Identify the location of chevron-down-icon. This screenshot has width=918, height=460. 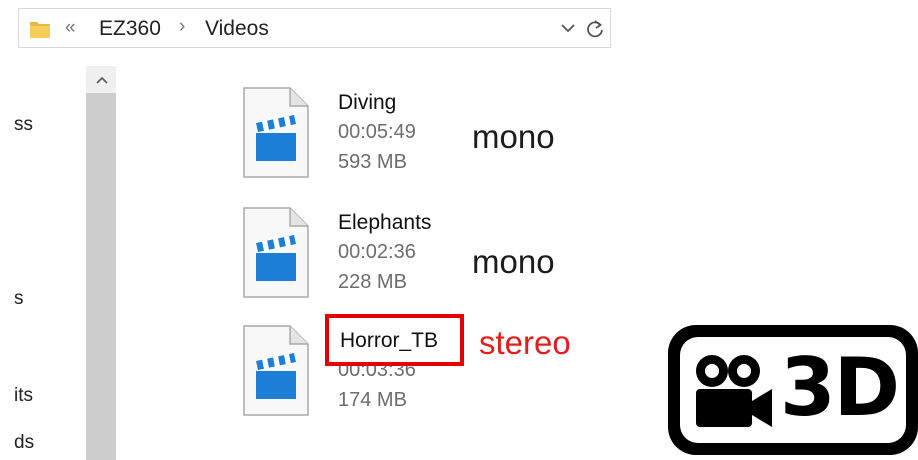
(568, 28).